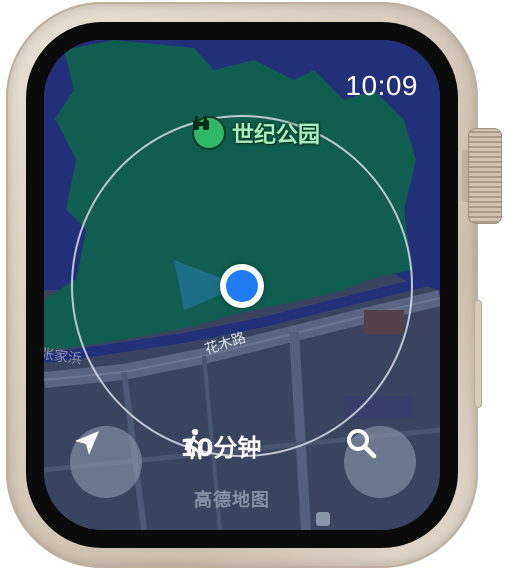  I want to click on map-brand-watermark: 高德地图, so click(232, 500).